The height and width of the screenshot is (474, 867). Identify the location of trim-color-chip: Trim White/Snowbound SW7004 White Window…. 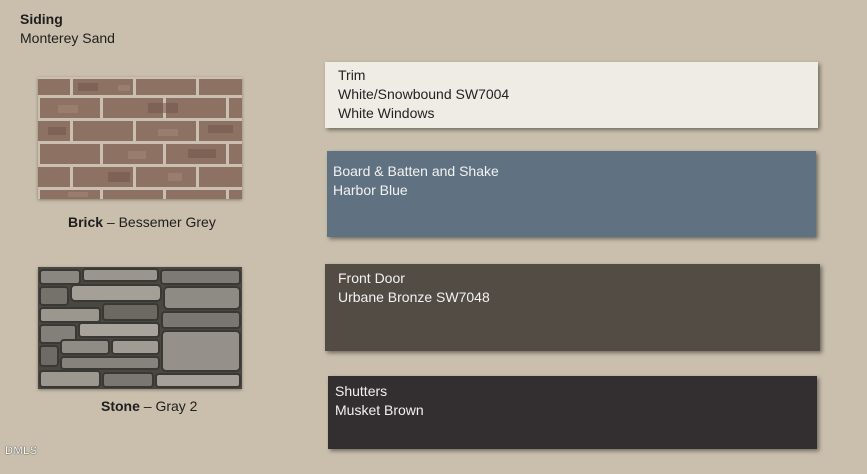
(571, 95).